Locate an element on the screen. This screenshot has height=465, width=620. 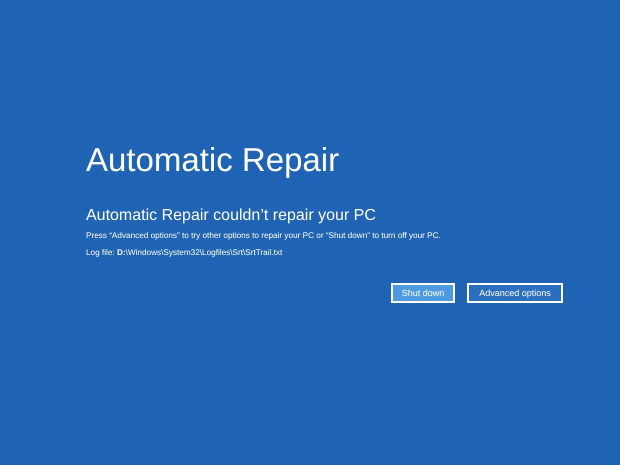
screen-title: Automatic Repair is located at coordinates (213, 160).